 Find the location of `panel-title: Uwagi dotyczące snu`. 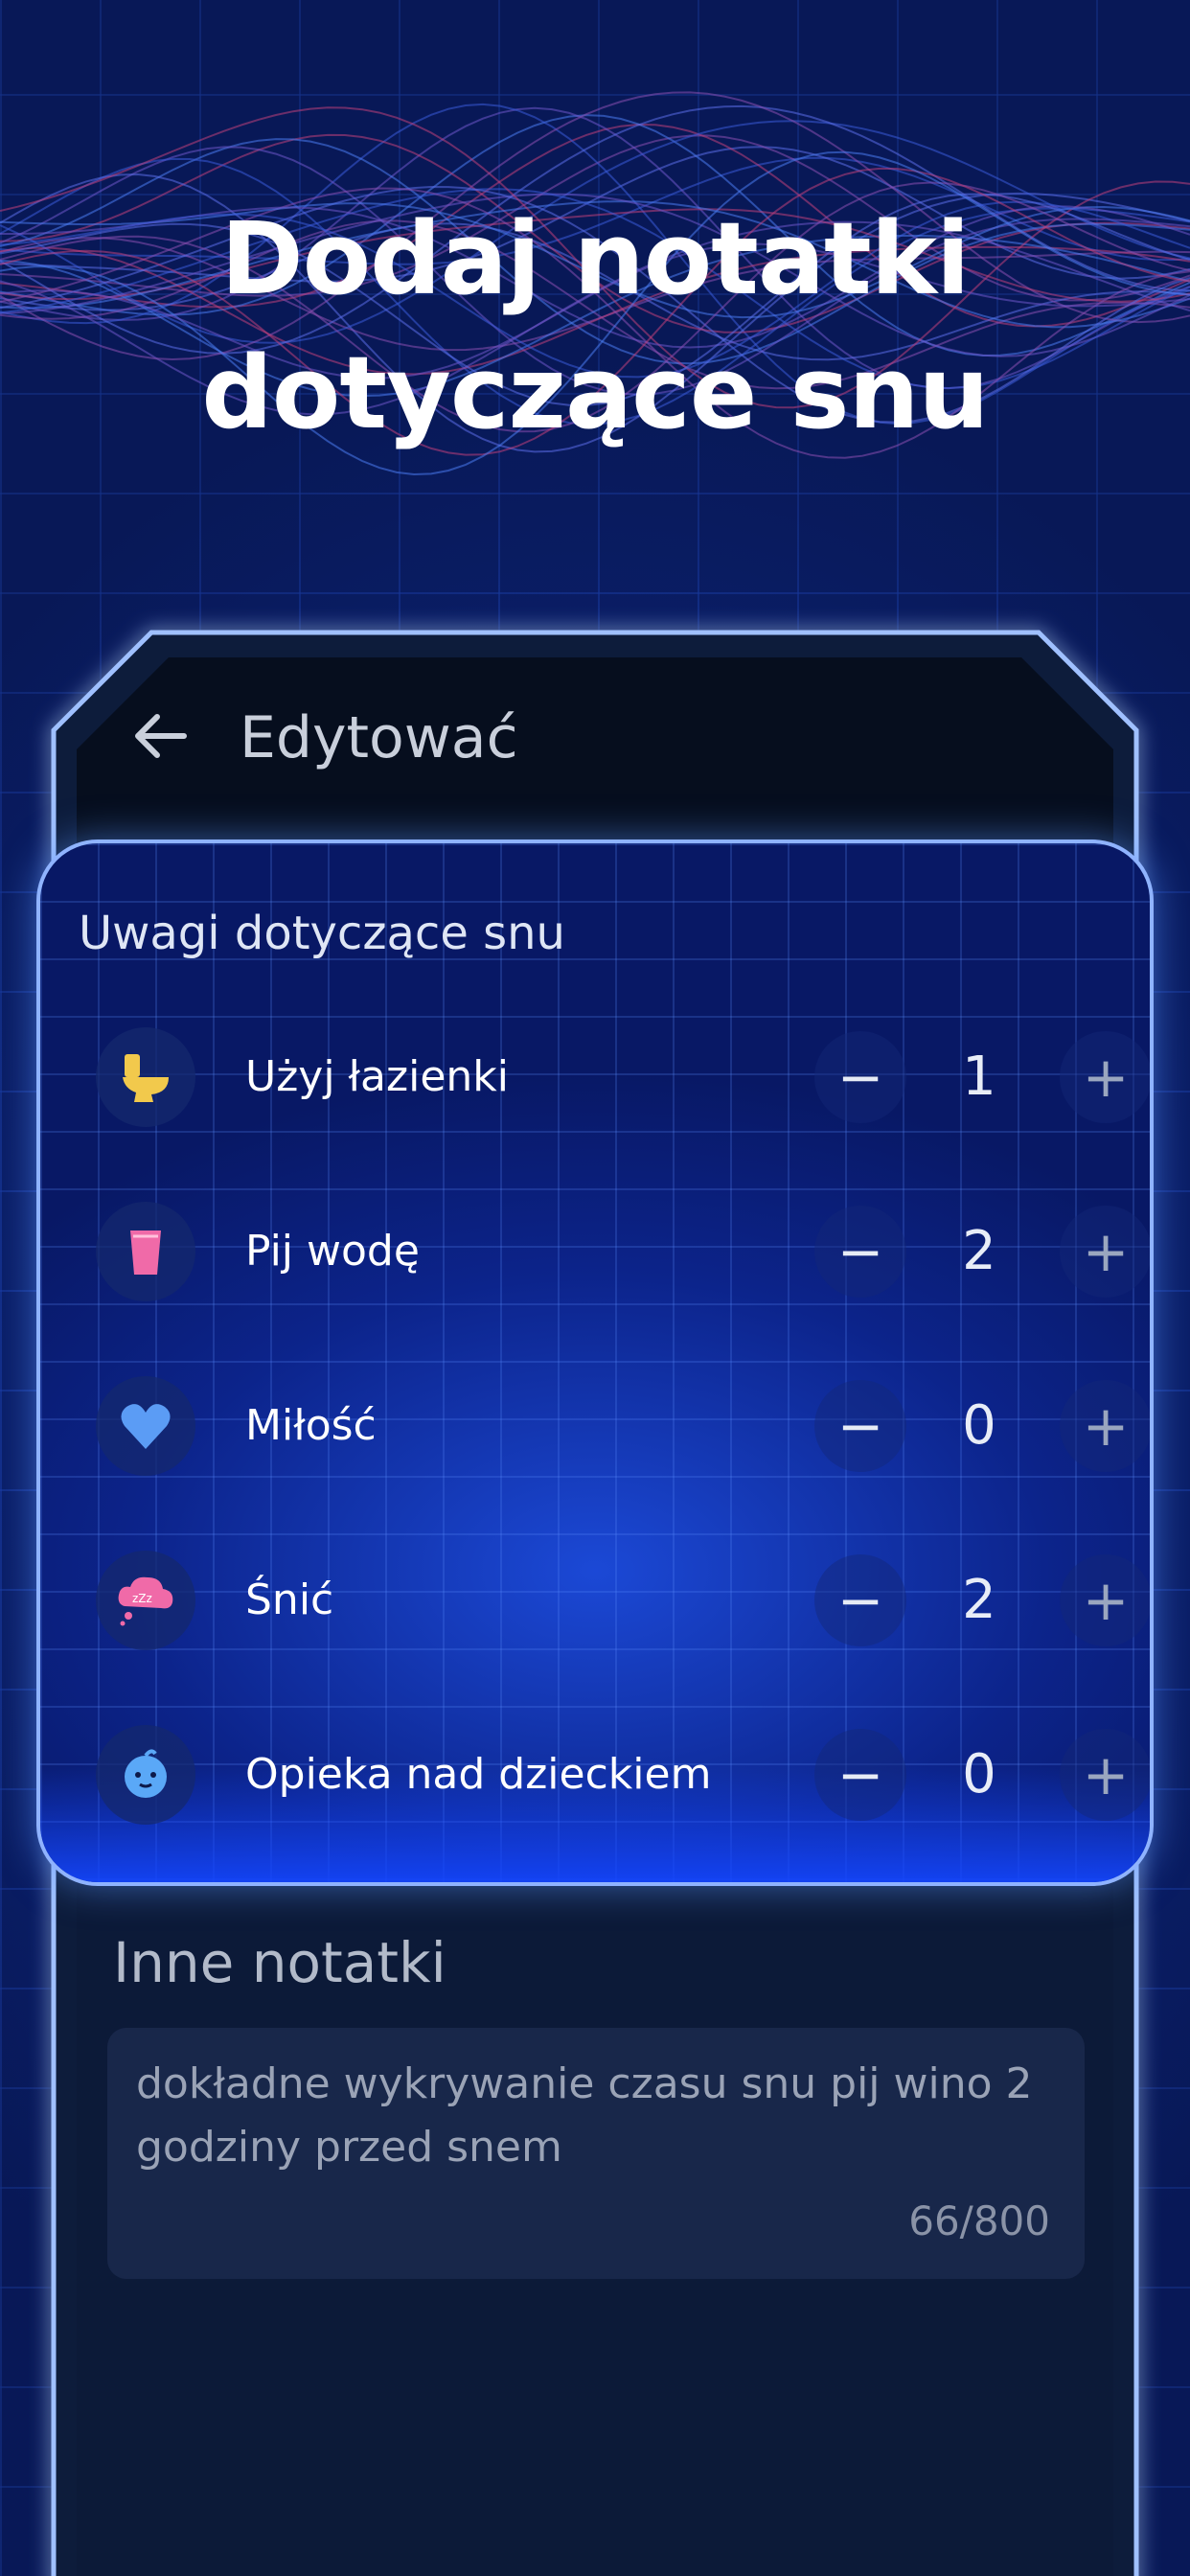

panel-title: Uwagi dotyczące snu is located at coordinates (322, 933).